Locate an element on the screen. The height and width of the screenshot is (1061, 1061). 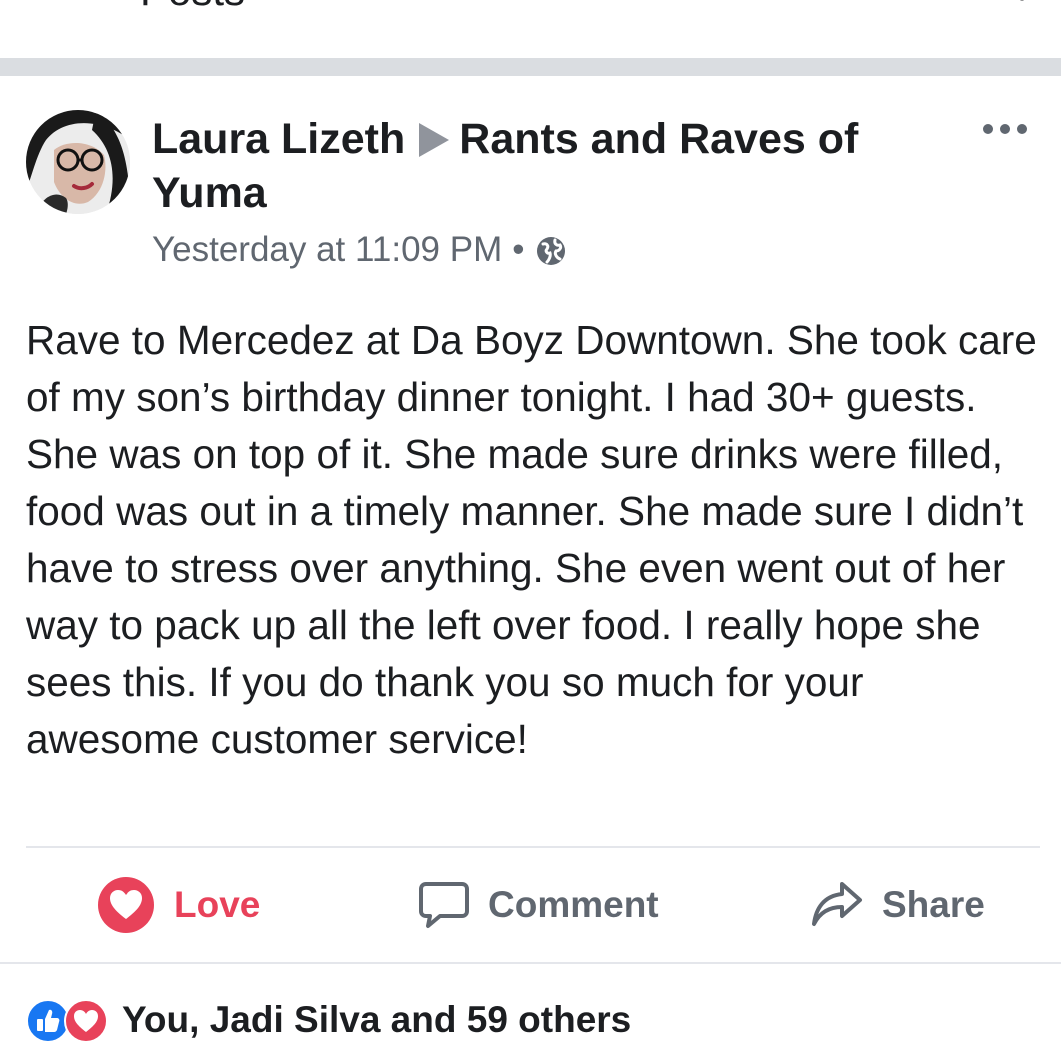
avatar-photo is located at coordinates (78, 162).